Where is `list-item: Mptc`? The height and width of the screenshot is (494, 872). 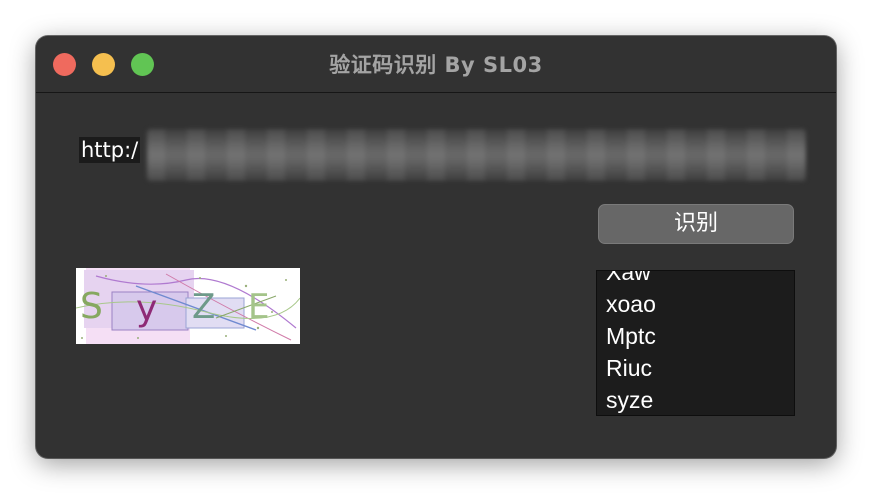 list-item: Mptc is located at coordinates (631, 336).